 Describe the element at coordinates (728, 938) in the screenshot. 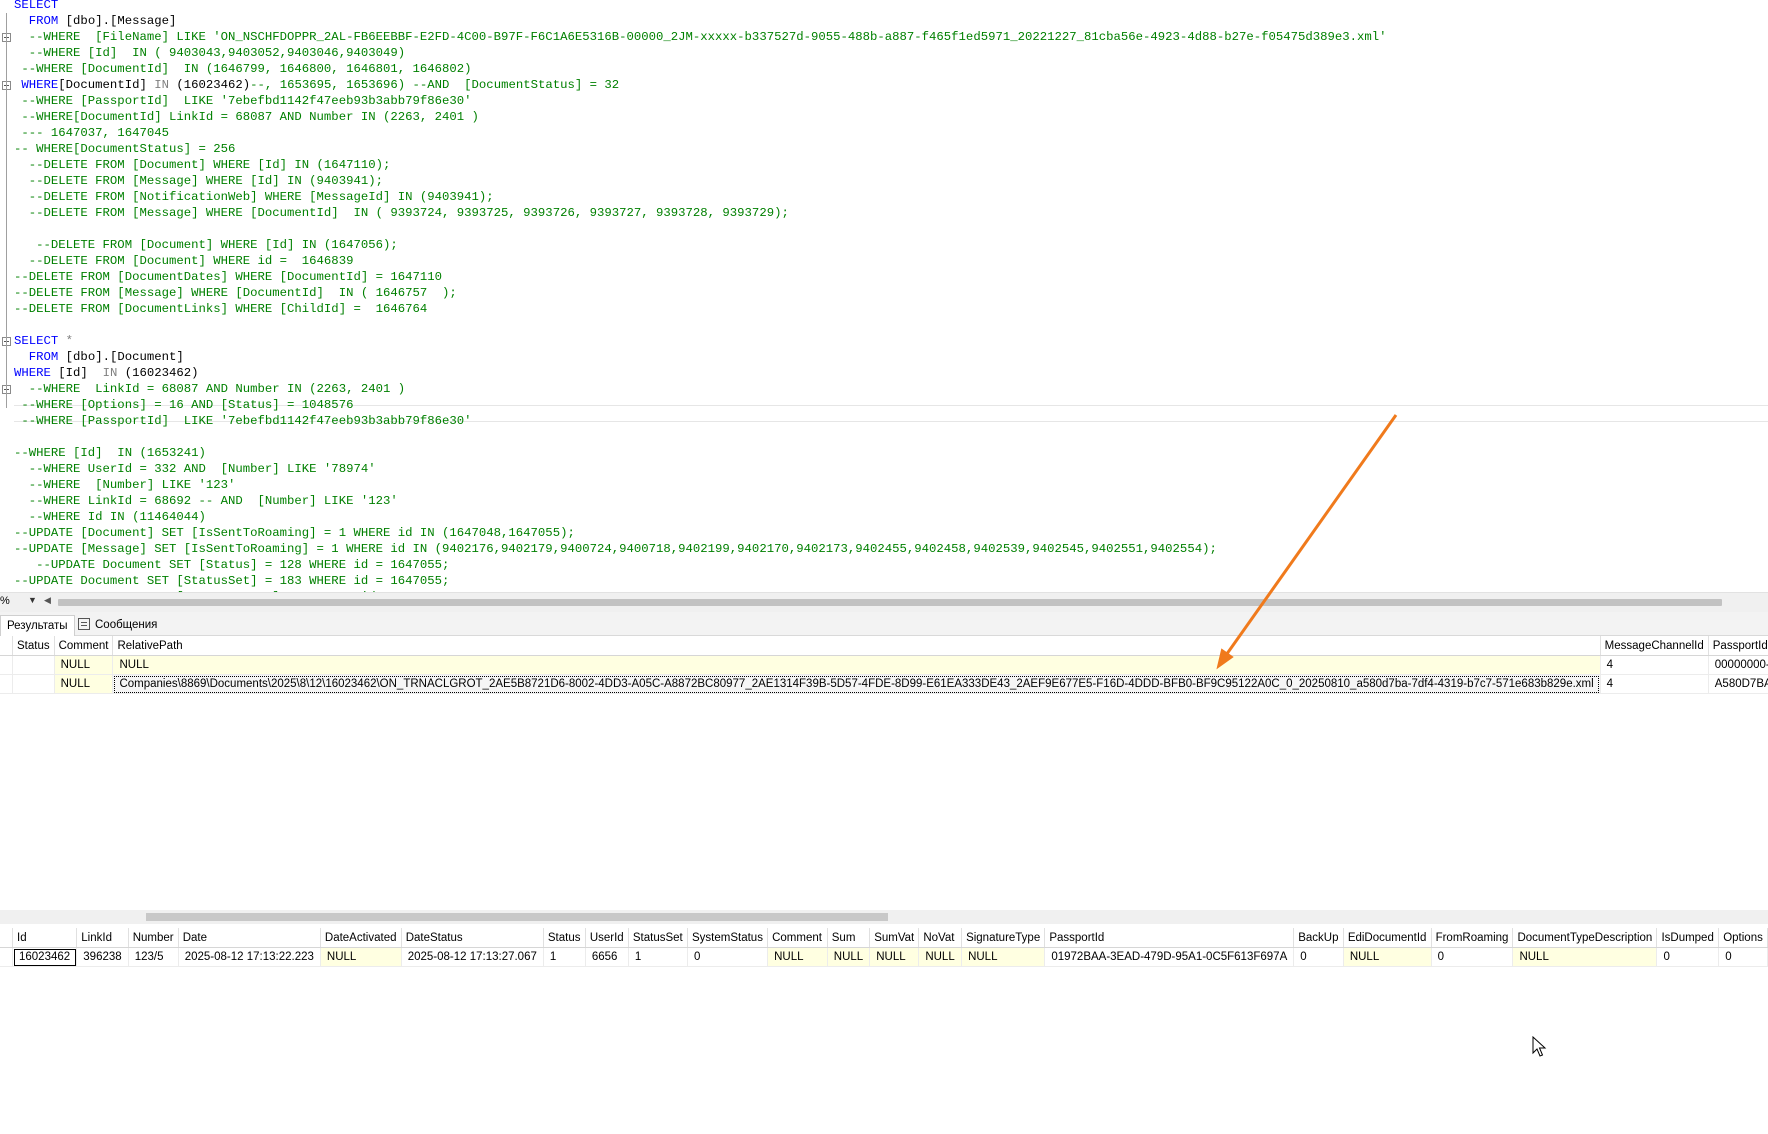

I see `column-header: SystemStatus` at that location.